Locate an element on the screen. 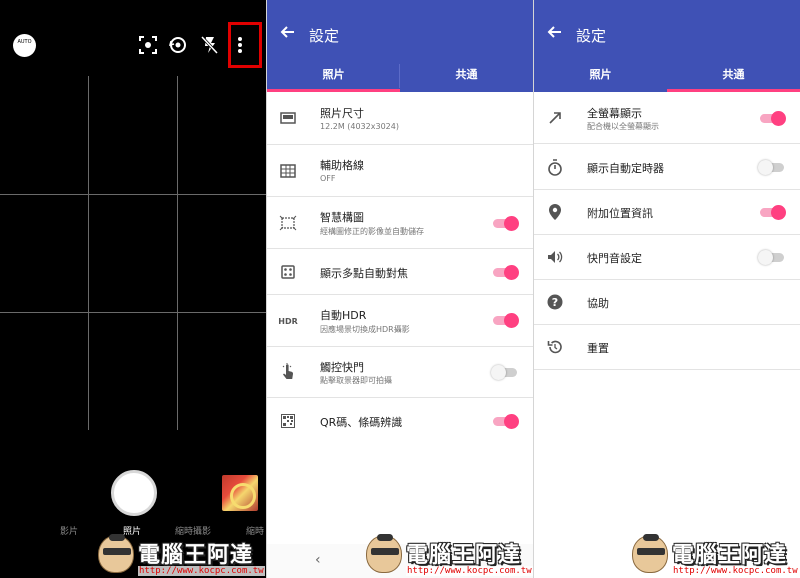 The width and height of the screenshot is (800, 578). multi-af-toggle is located at coordinates (505, 272).